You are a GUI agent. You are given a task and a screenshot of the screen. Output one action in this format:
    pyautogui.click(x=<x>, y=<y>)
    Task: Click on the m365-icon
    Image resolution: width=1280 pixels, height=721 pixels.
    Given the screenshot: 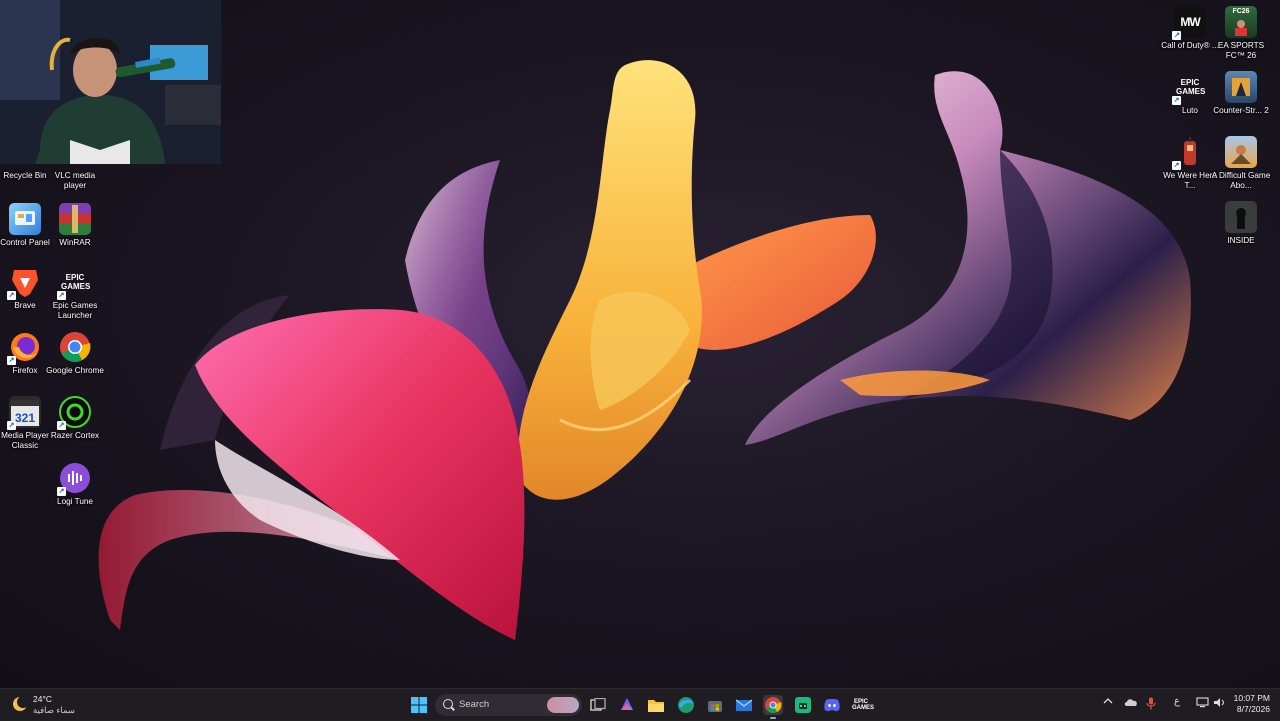 What is the action you would take?
    pyautogui.click(x=627, y=704)
    